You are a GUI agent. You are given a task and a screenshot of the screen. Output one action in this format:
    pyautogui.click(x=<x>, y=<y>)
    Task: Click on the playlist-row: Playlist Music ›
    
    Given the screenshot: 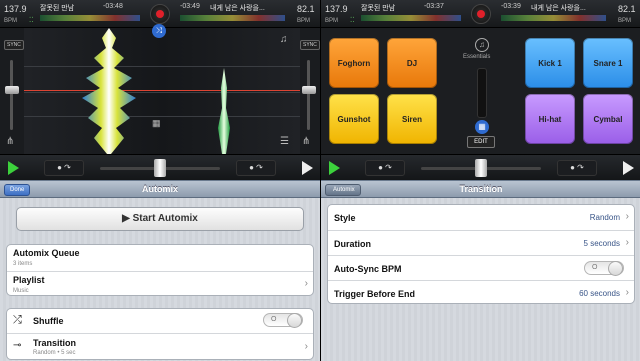 What is the action you would take?
    pyautogui.click(x=160, y=283)
    